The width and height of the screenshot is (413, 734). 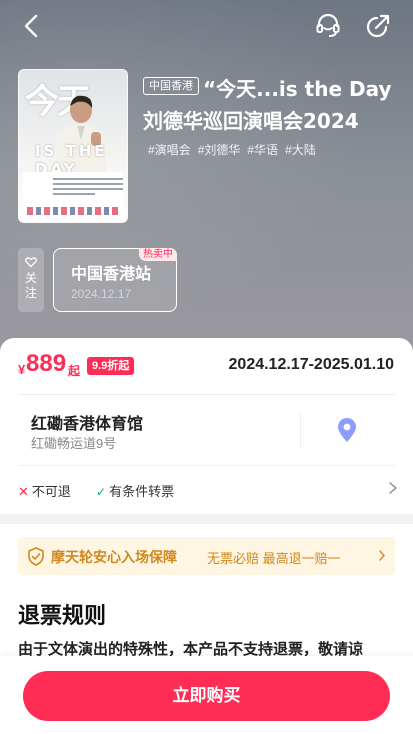 I want to click on cross-icon: ✕, so click(x=23, y=491).